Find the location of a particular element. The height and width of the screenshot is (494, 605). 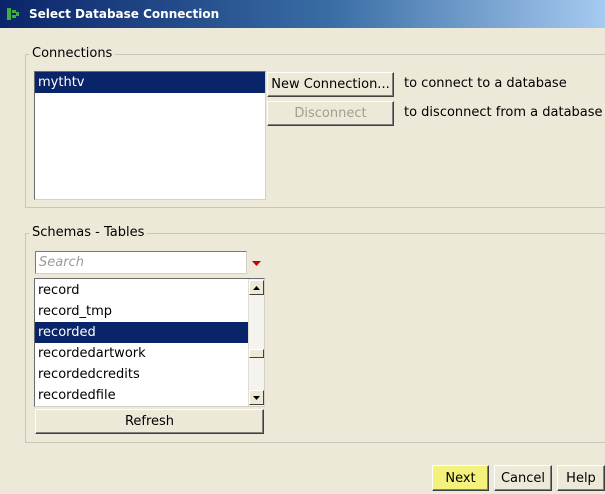

search-dropdown-icon is located at coordinates (256, 263).